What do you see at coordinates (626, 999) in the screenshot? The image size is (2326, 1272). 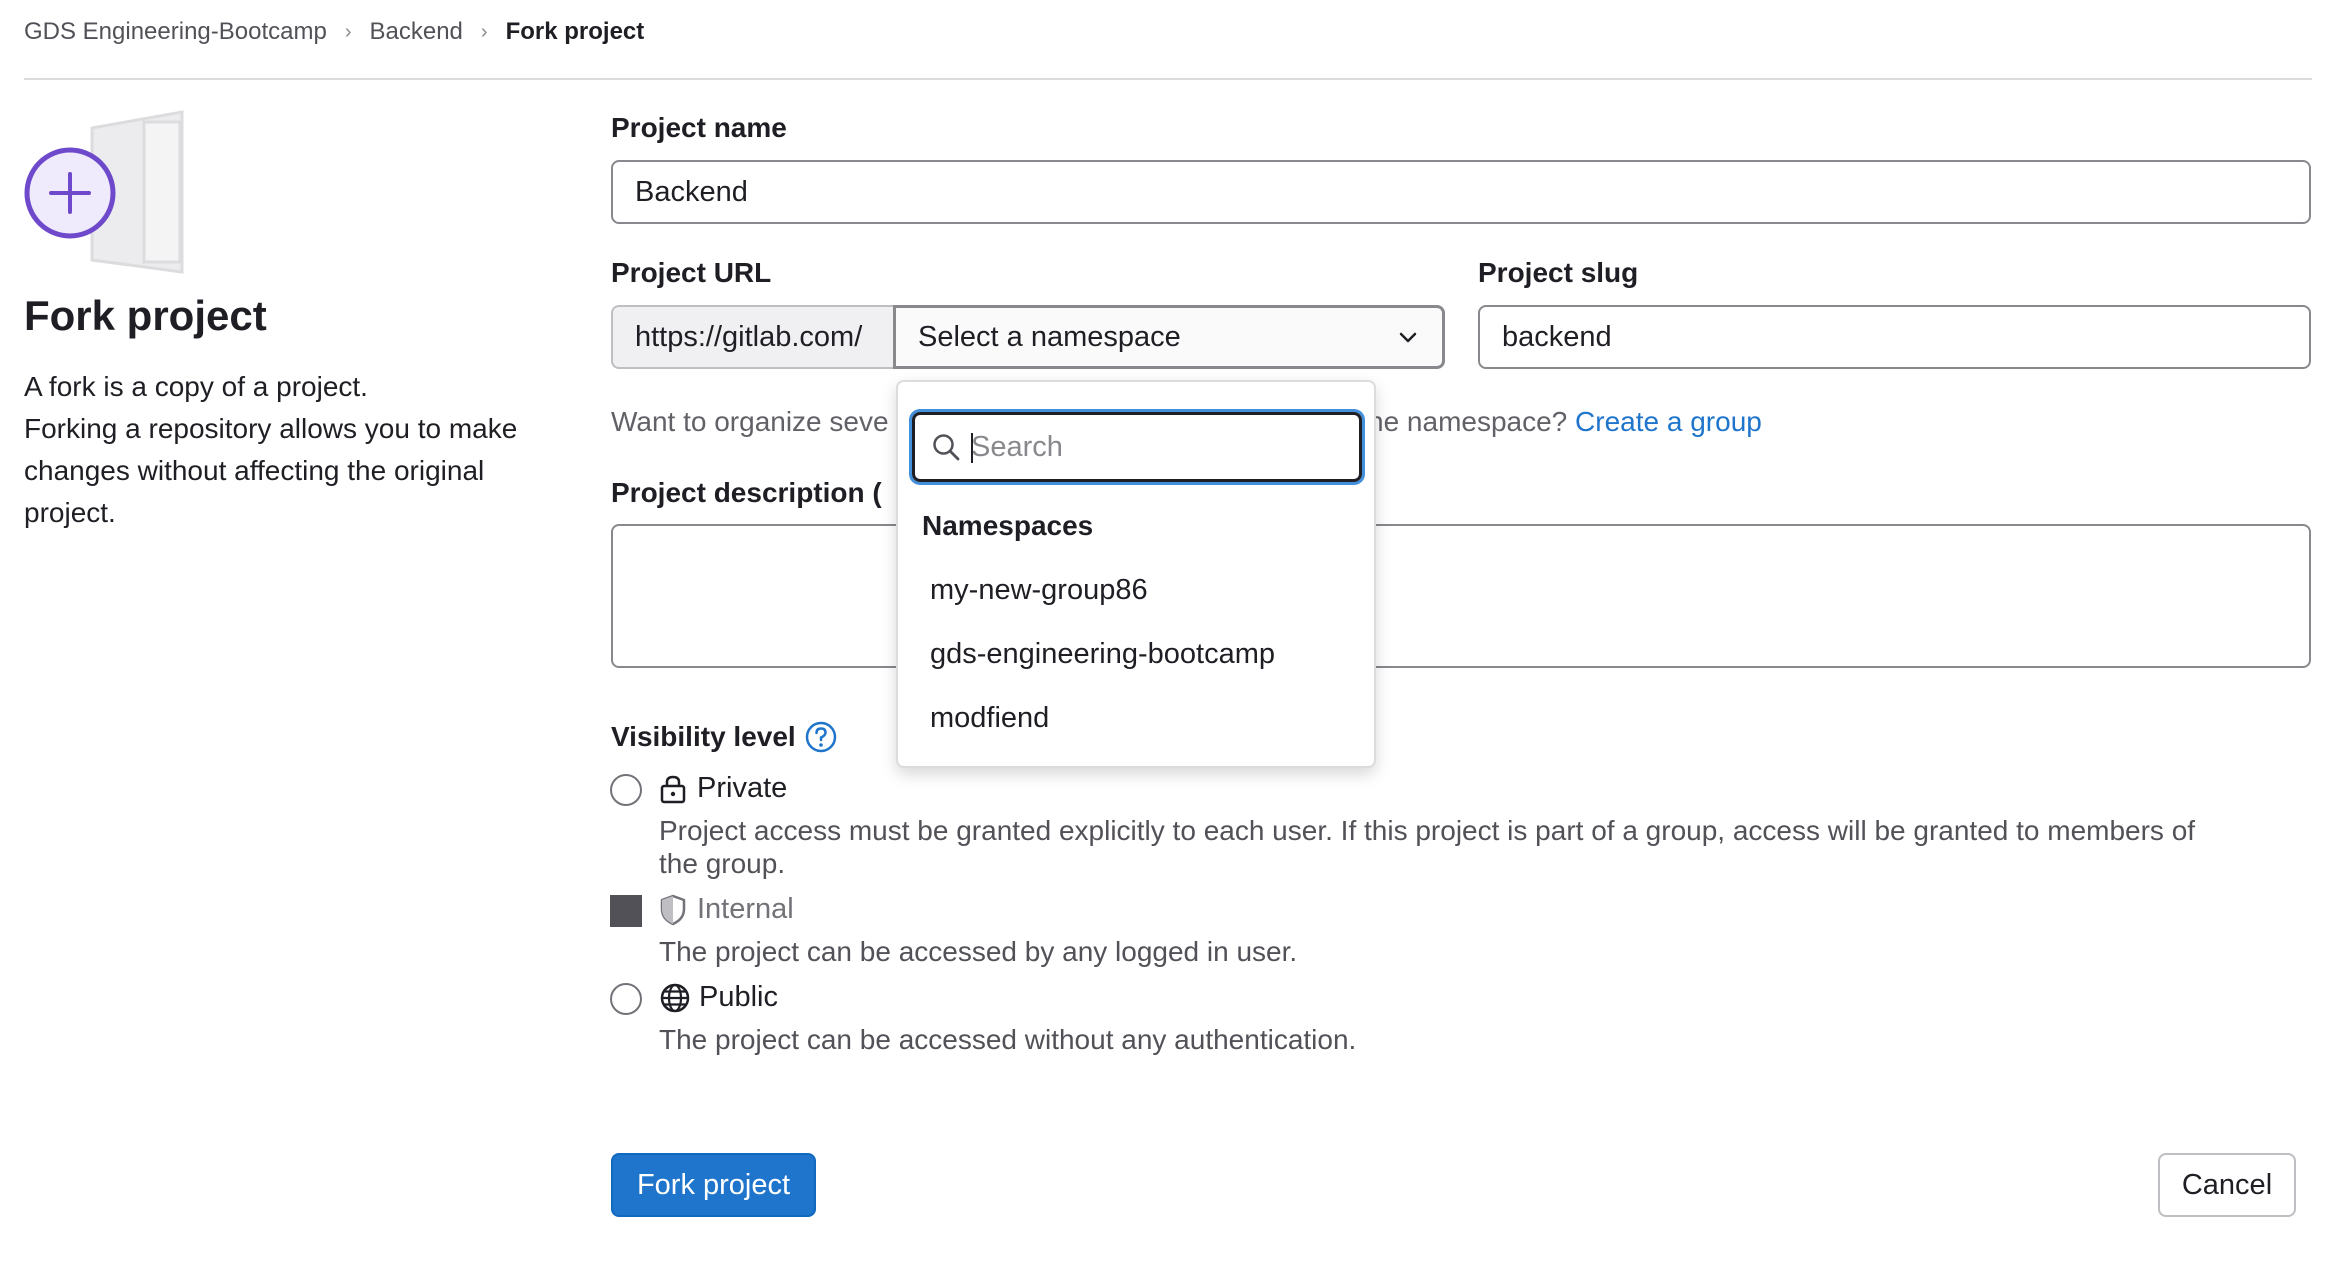 I see `visibility-radio-public` at bounding box center [626, 999].